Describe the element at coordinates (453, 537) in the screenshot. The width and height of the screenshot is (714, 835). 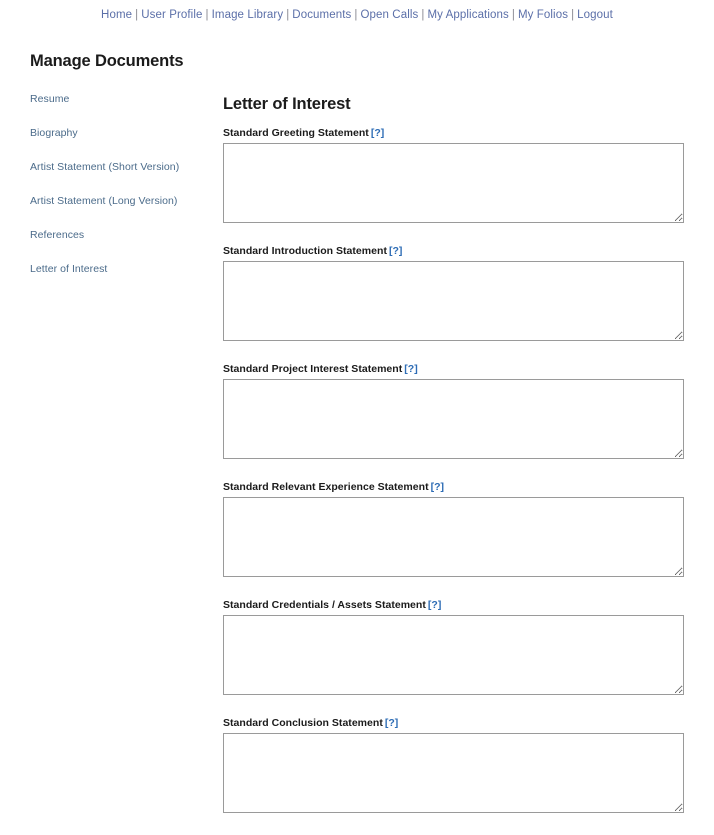
I see `relevant-experience-statement-input` at that location.